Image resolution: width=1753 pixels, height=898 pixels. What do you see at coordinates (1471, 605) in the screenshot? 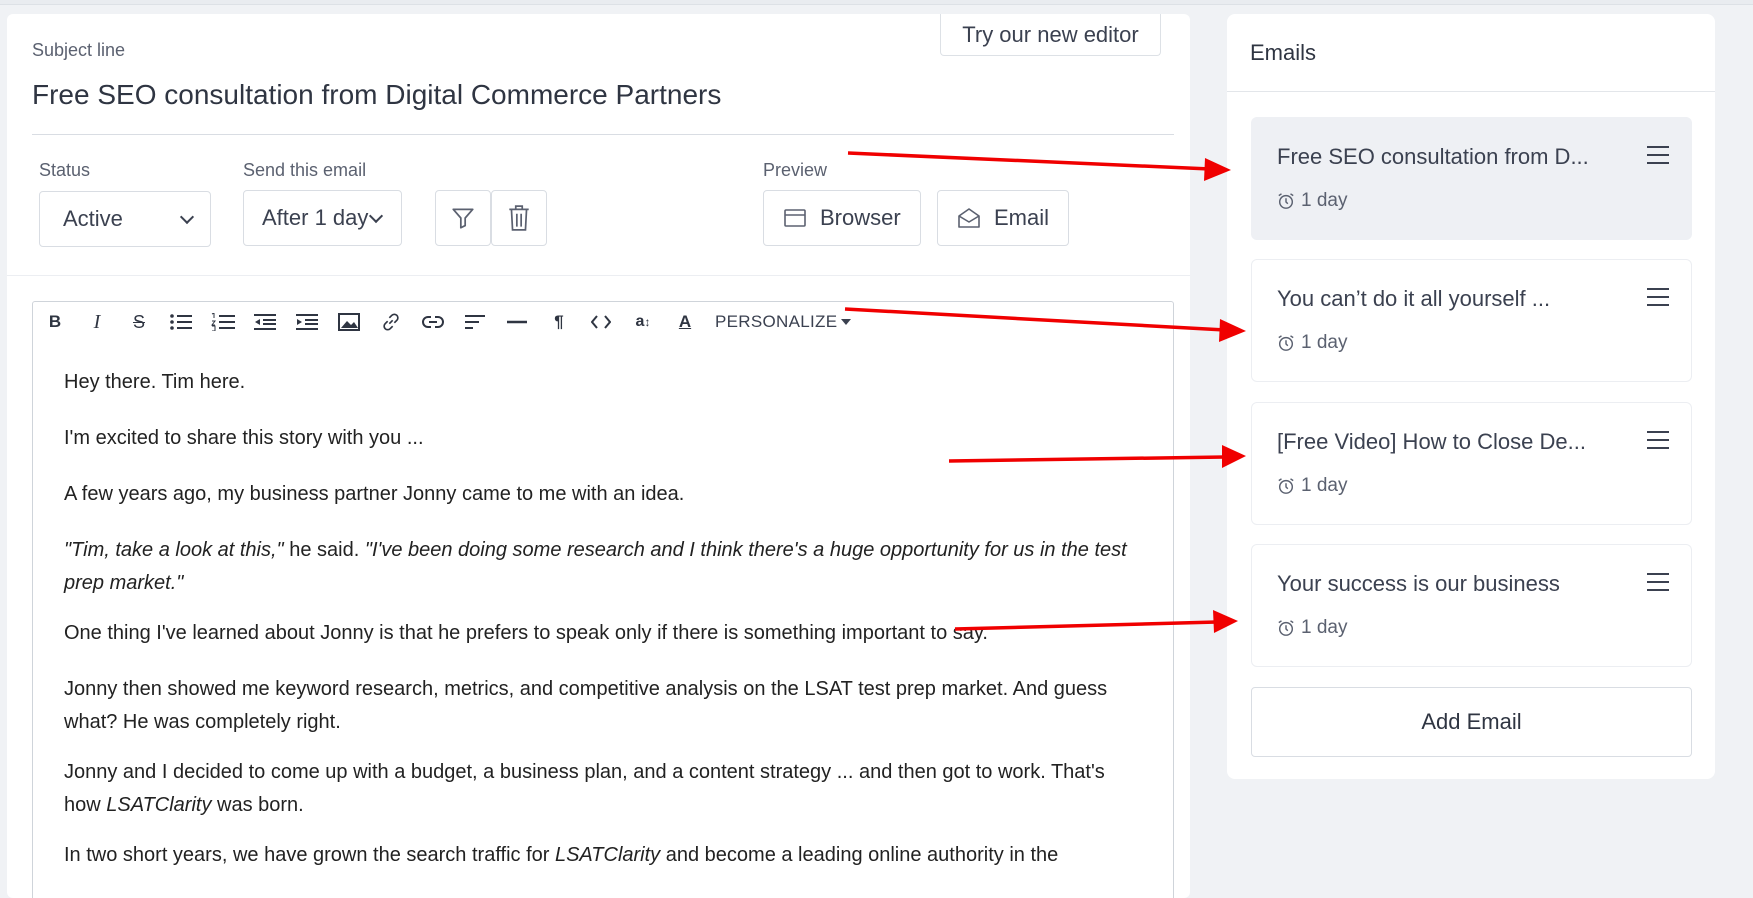
I see `email-list-item: Your success is our business 1 day` at bounding box center [1471, 605].